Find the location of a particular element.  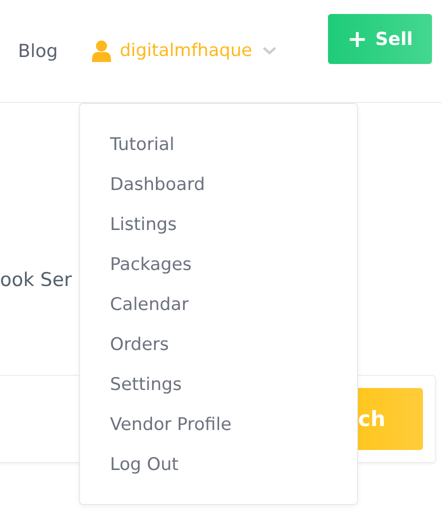

chevron-down-icon is located at coordinates (269, 51).